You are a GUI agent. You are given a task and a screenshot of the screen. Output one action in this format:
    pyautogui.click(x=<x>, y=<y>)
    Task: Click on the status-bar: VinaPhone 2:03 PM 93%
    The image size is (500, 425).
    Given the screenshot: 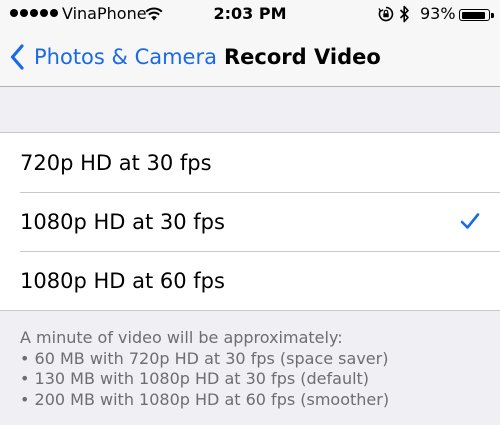 What is the action you would take?
    pyautogui.click(x=250, y=15)
    